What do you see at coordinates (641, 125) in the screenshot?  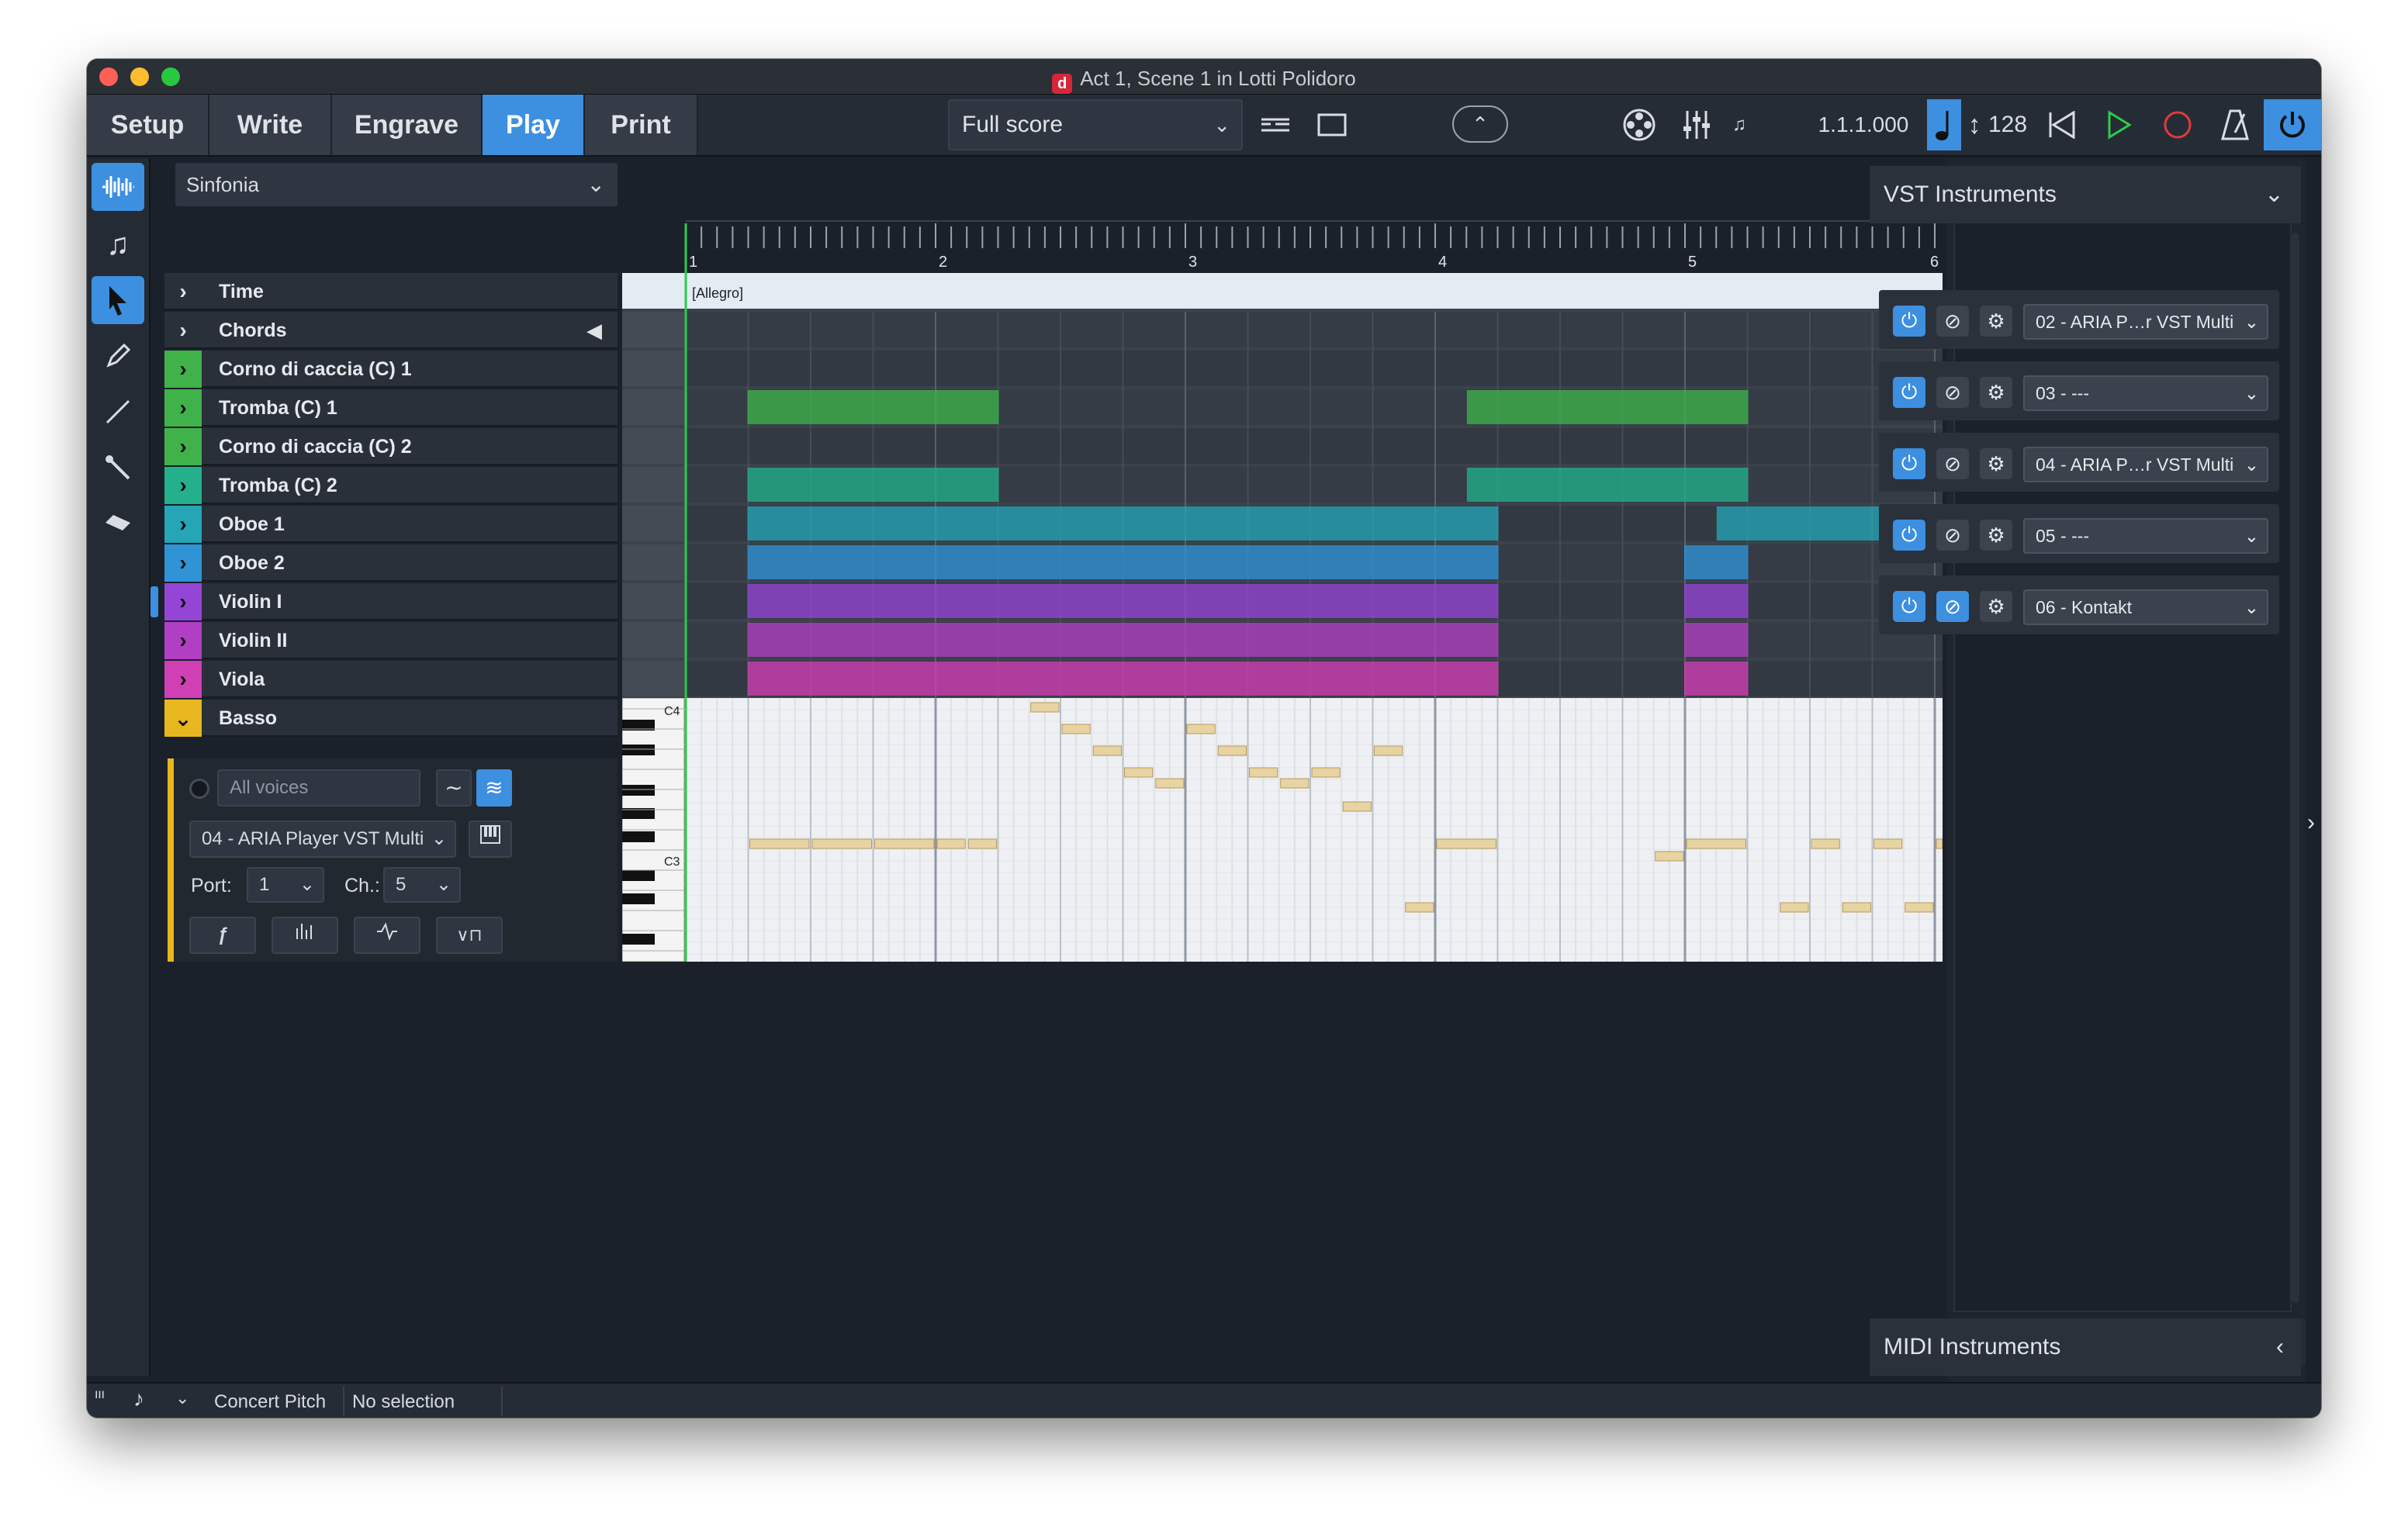 I see `mode-tab-print: Print` at bounding box center [641, 125].